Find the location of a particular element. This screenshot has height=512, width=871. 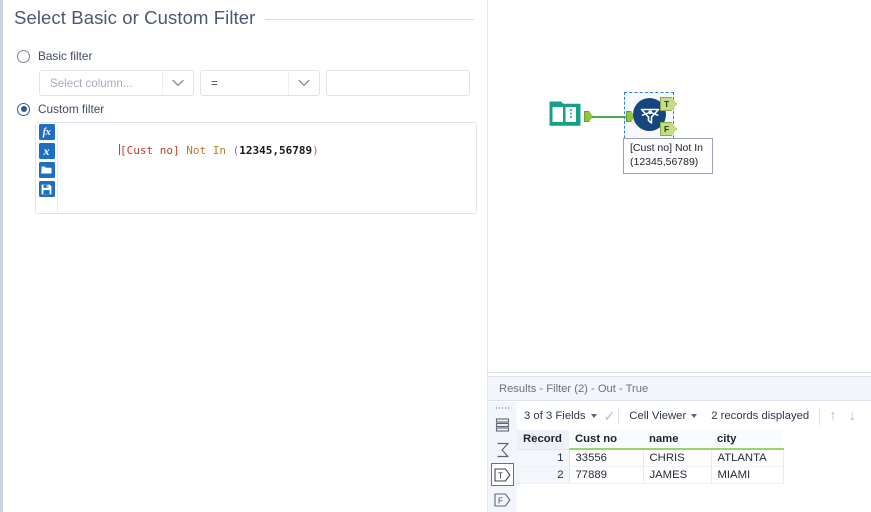

cell-name: JAMES is located at coordinates (677, 475).